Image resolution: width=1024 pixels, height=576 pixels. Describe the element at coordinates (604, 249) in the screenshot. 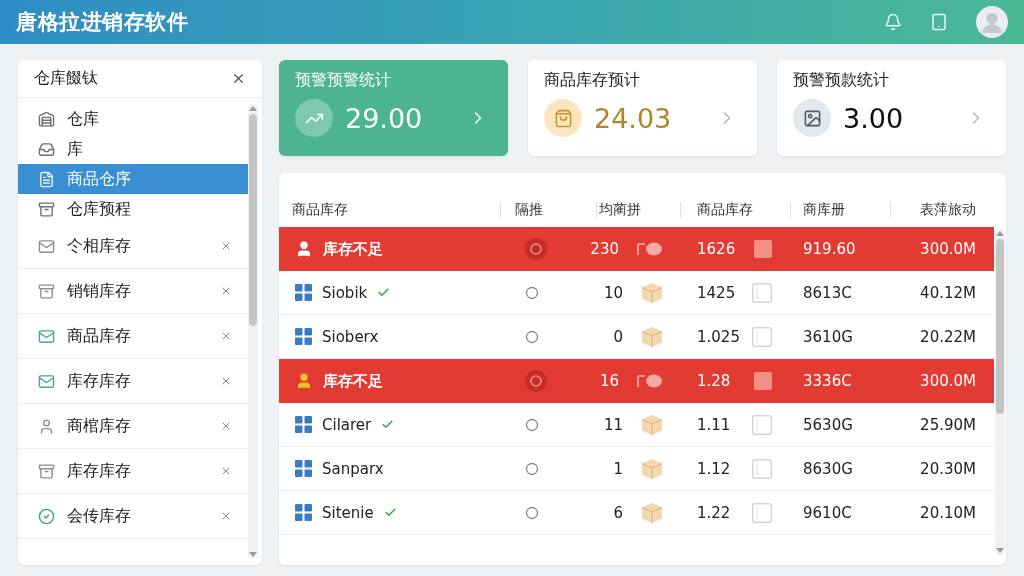

I see `table-cell: 230` at that location.